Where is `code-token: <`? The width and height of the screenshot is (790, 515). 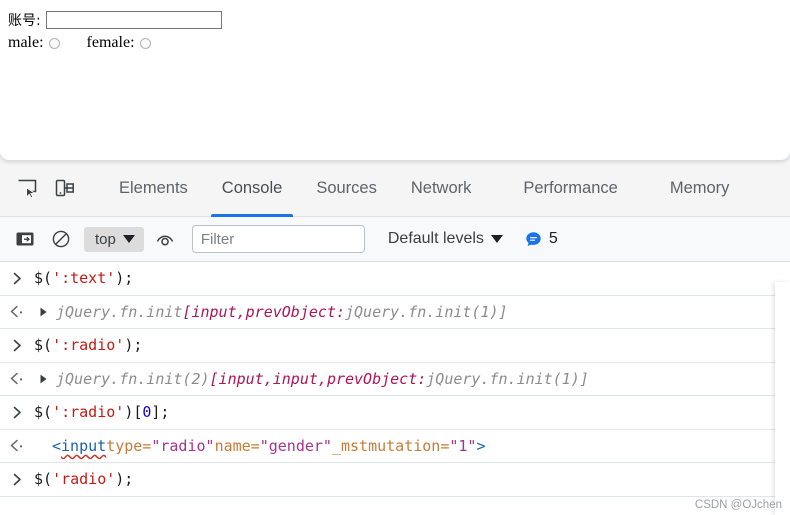 code-token: < is located at coordinates (57, 445).